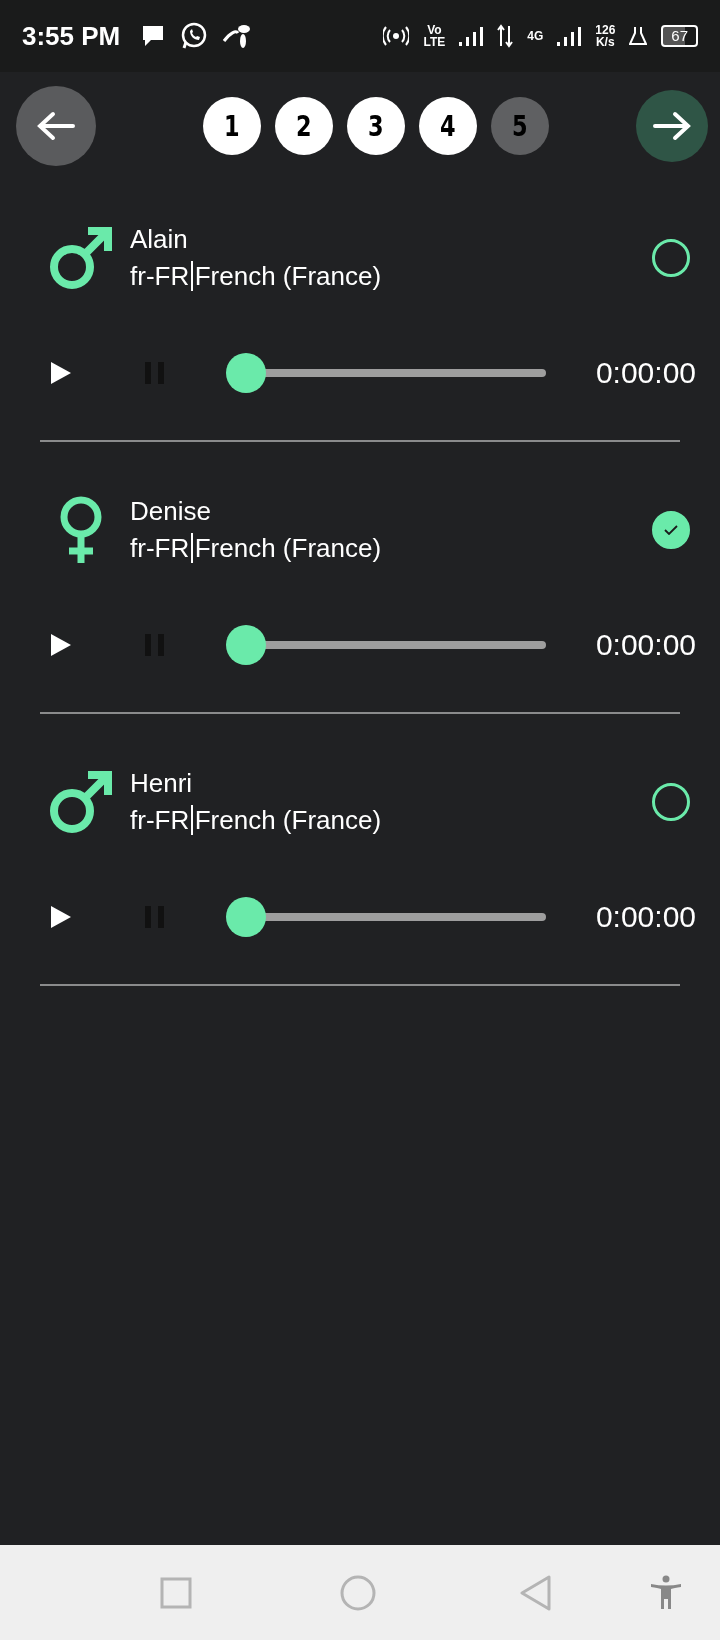 The height and width of the screenshot is (1640, 720). Describe the element at coordinates (505, 36) in the screenshot. I see `data-arrows-icon` at that location.